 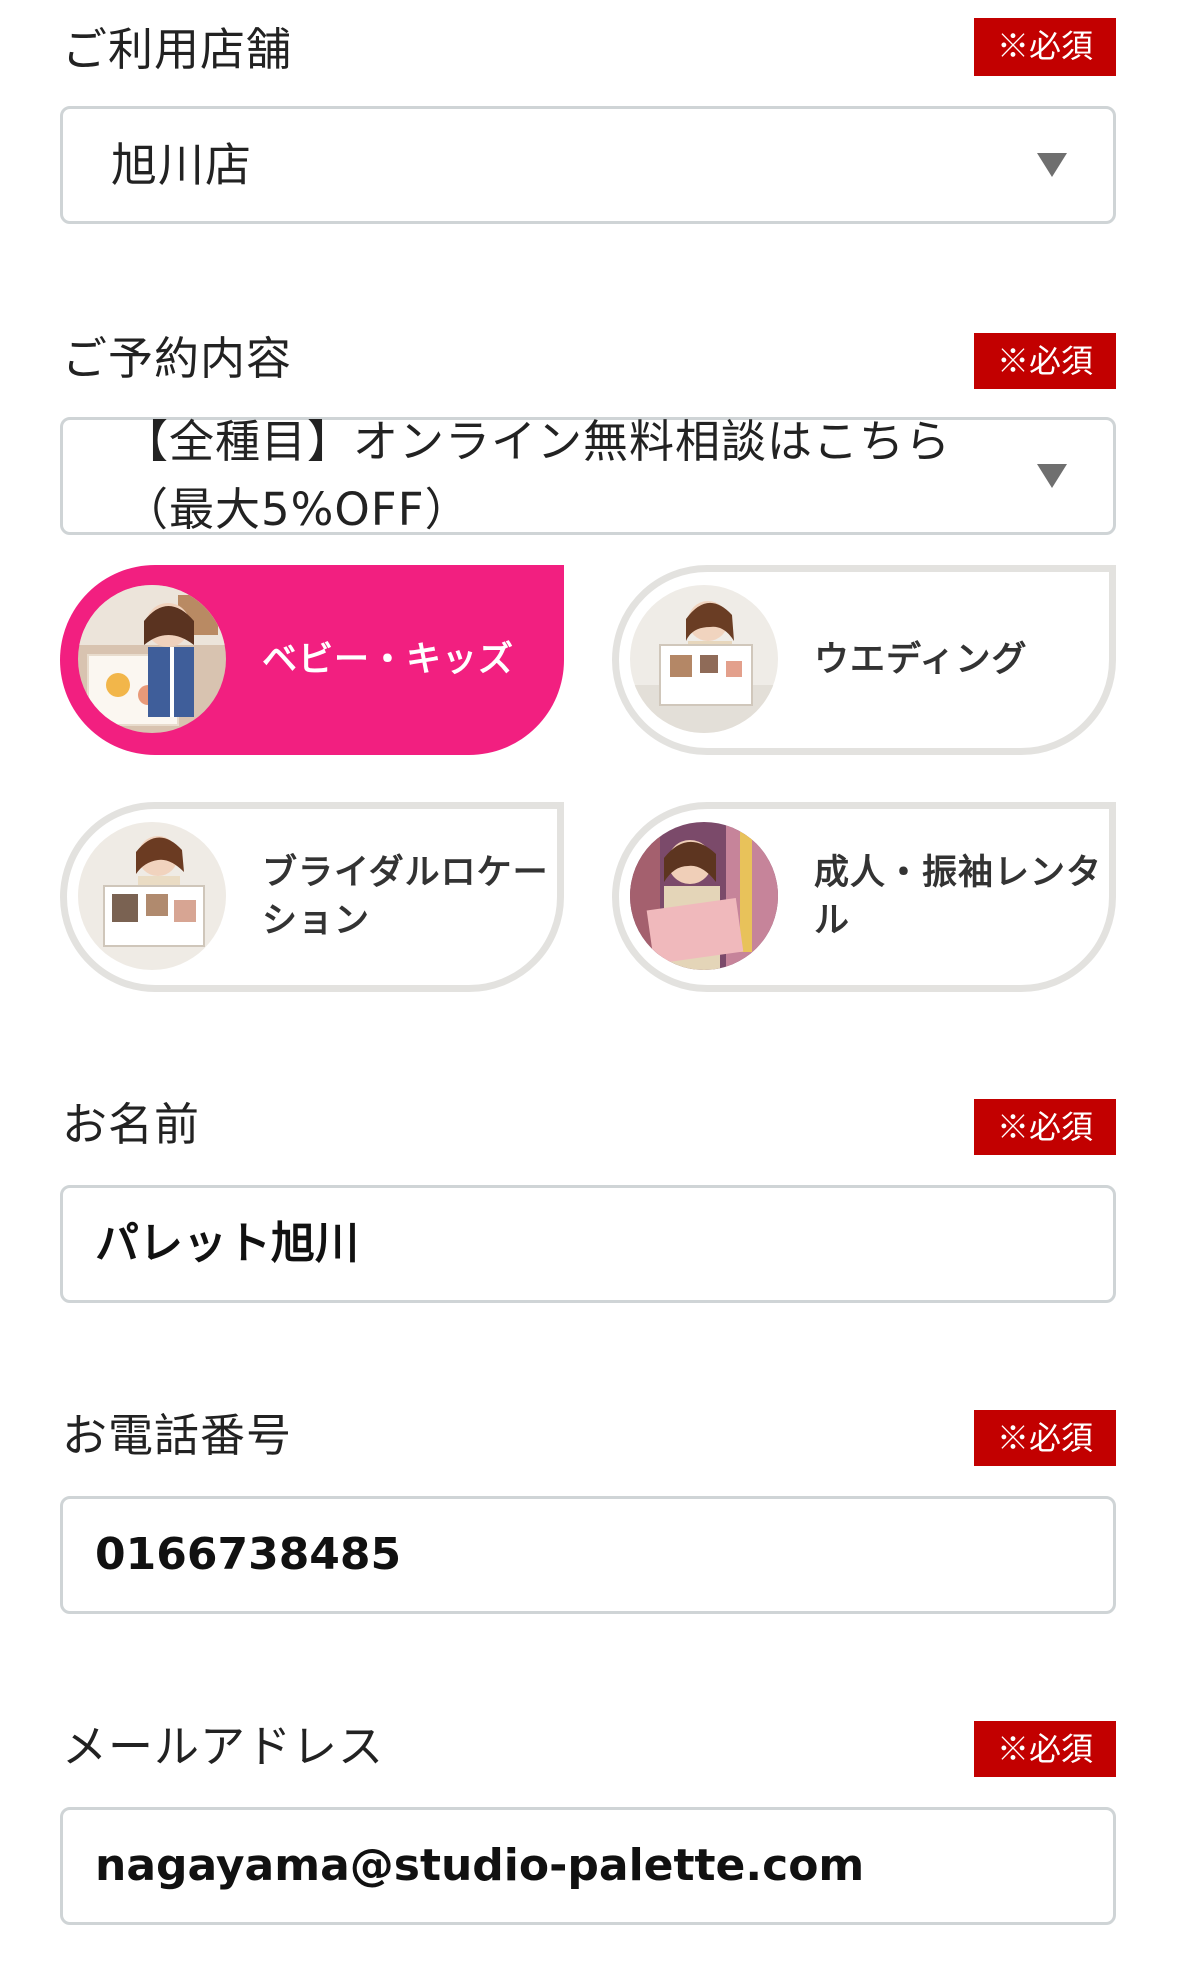 What do you see at coordinates (588, 165) in the screenshot?
I see `store-select: 旭川店` at bounding box center [588, 165].